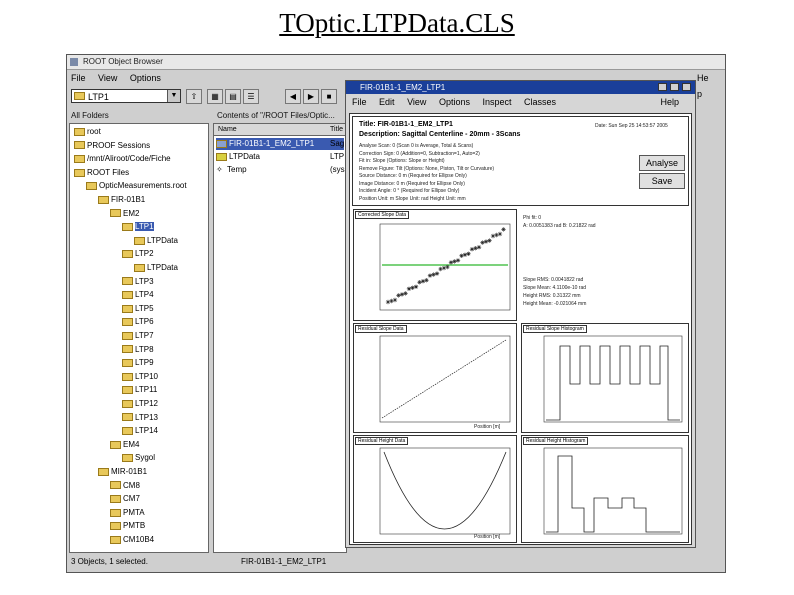 Image resolution: width=794 pixels, height=595 pixels. What do you see at coordinates (138, 282) in the screenshot?
I see `tree-item: LTP3` at bounding box center [138, 282].